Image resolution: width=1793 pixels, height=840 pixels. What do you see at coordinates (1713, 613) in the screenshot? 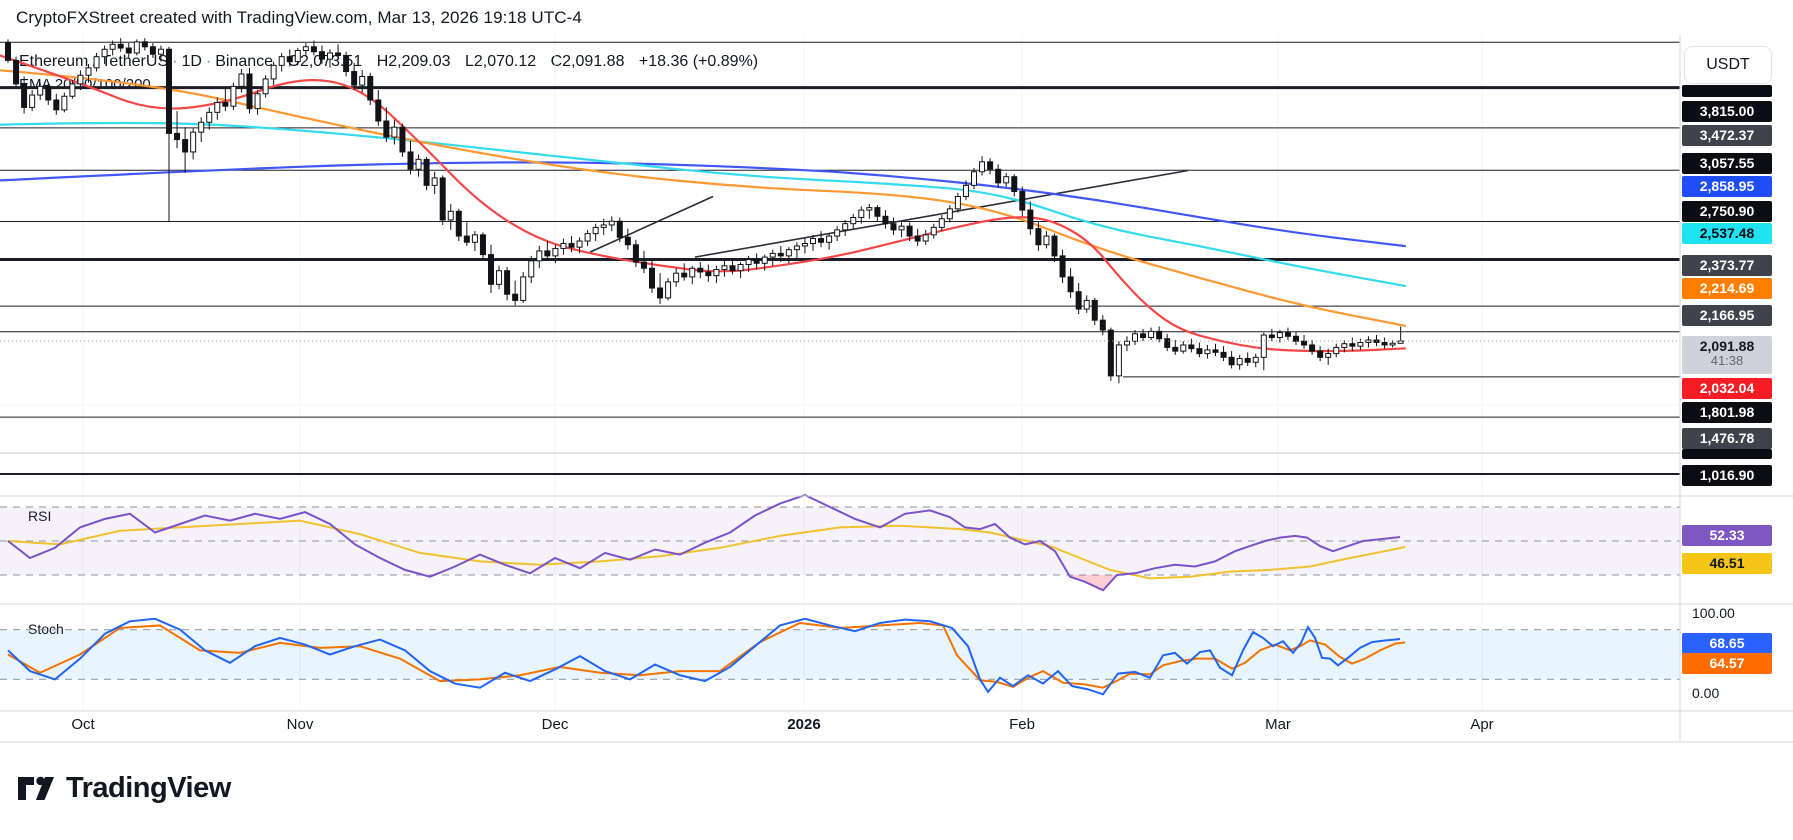
I see `stoch-axis-top: 100.00` at bounding box center [1713, 613].